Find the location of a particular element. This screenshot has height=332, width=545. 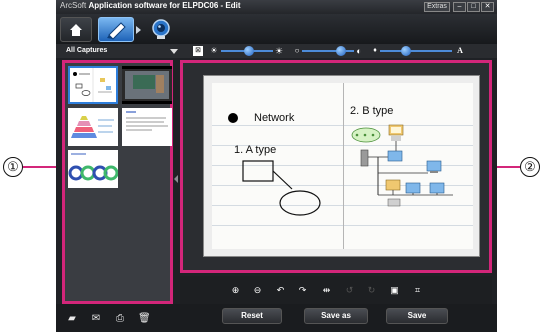

a-type-diagram is located at coordinates (281, 188).